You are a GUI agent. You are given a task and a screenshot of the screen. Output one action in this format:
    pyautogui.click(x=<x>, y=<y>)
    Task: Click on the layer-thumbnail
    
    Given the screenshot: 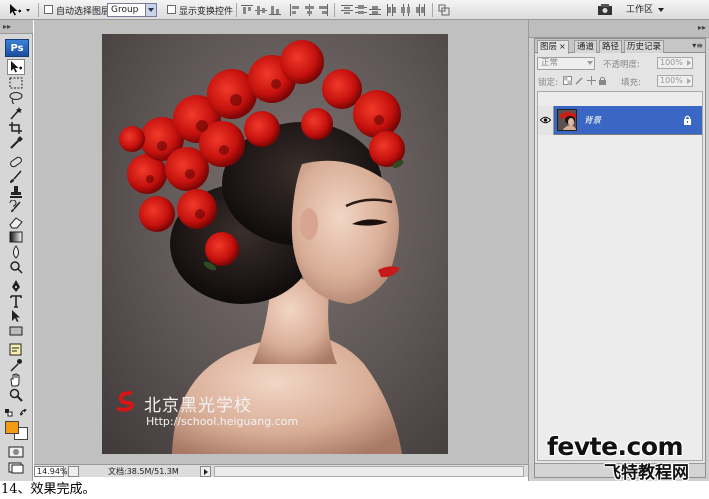 What is the action you would take?
    pyautogui.click(x=567, y=120)
    